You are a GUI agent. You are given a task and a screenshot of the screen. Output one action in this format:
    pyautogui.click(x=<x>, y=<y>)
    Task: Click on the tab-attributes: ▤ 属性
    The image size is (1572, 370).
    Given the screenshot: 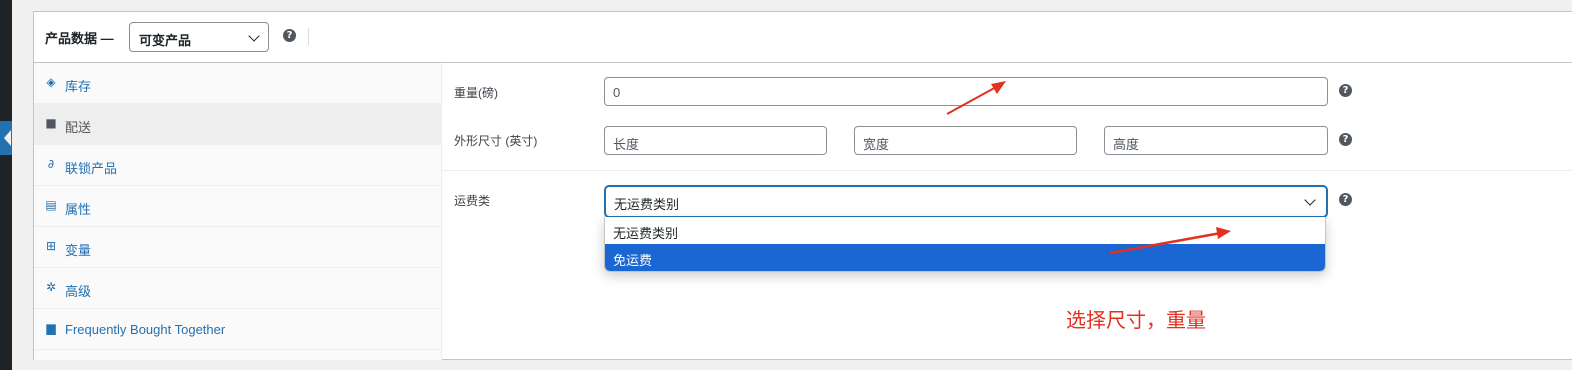 What is the action you would take?
    pyautogui.click(x=237, y=206)
    